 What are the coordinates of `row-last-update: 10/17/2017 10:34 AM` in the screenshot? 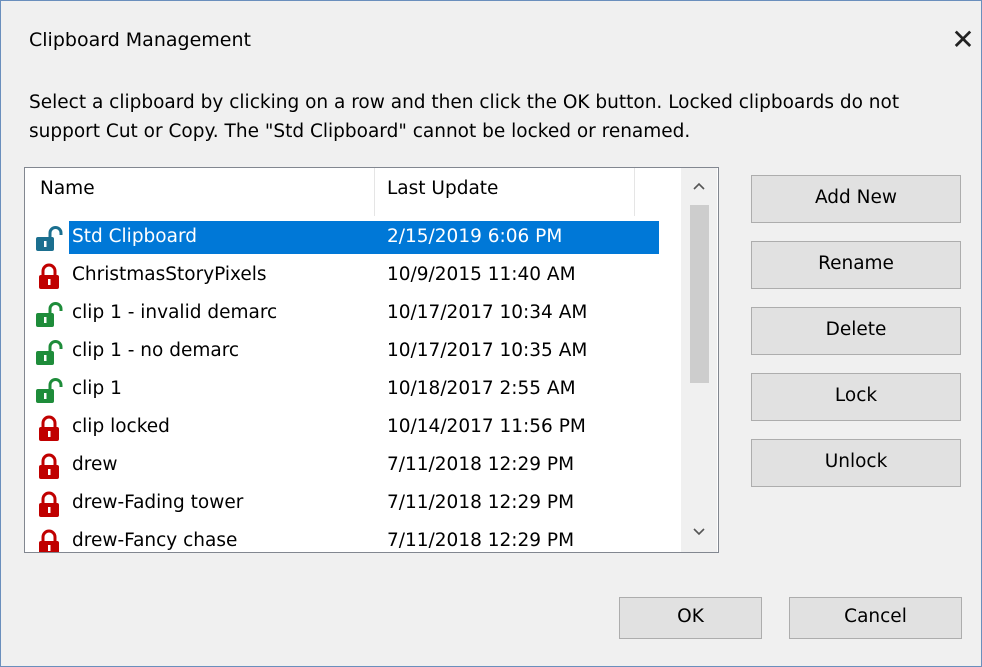 It's located at (487, 312).